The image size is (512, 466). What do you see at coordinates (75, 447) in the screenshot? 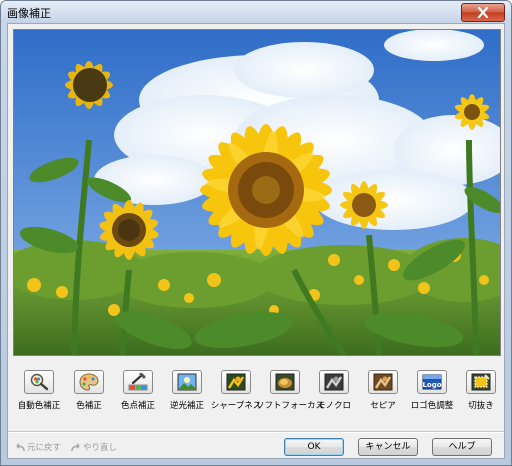
I see `redo-icon` at bounding box center [75, 447].